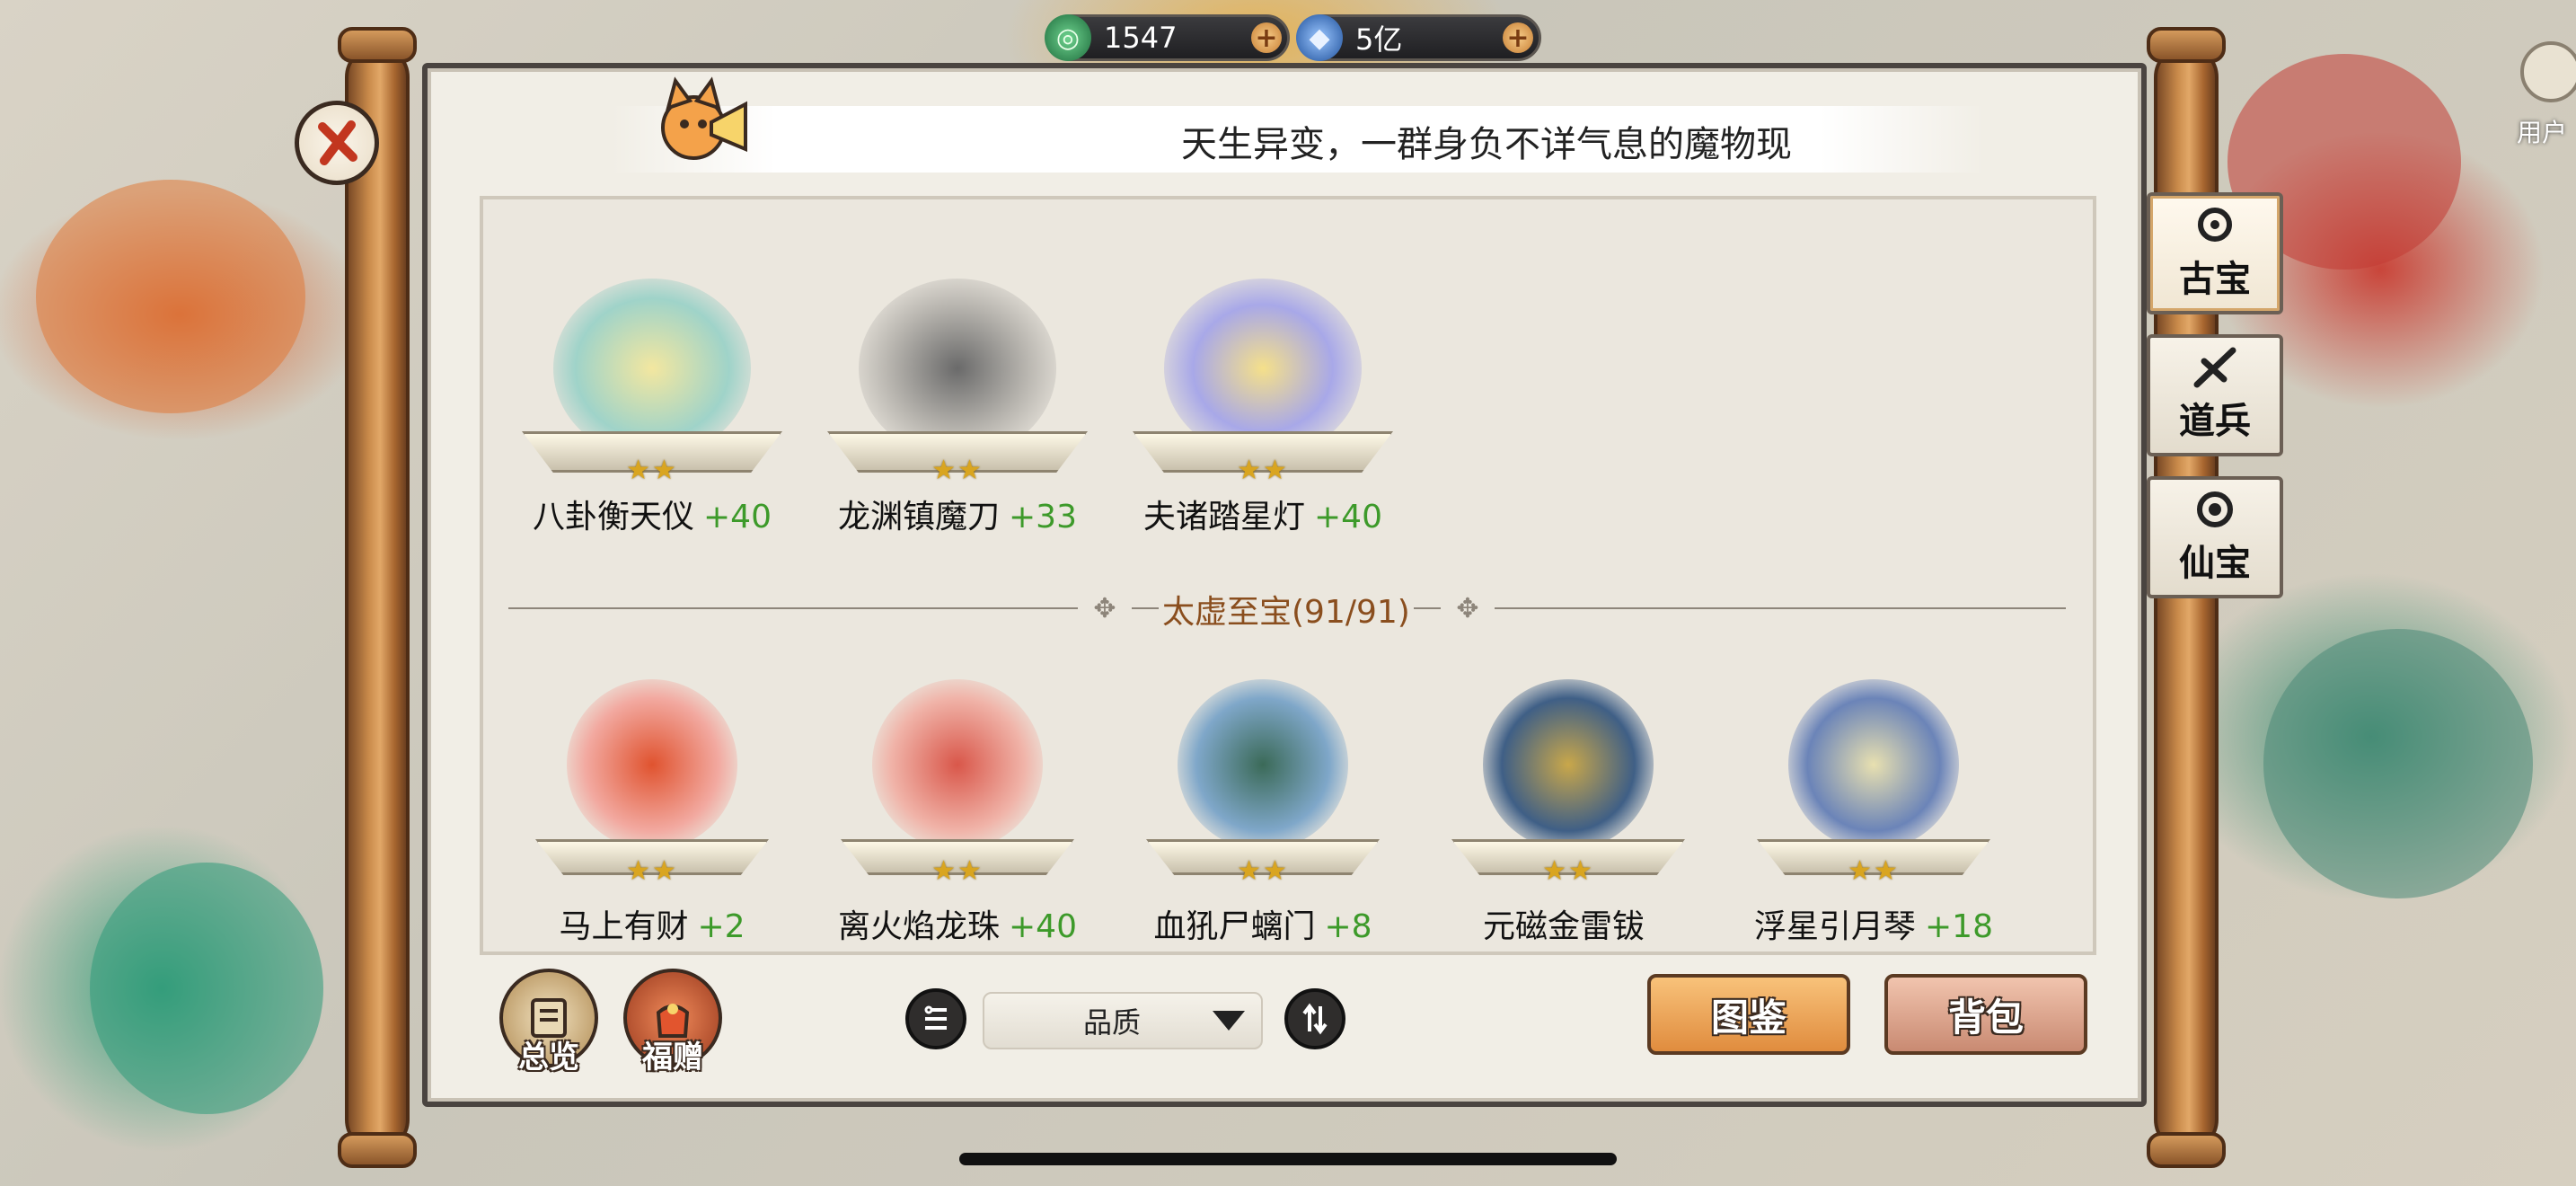  Describe the element at coordinates (1141, 38) in the screenshot. I see `jade-amount: 1547` at that location.